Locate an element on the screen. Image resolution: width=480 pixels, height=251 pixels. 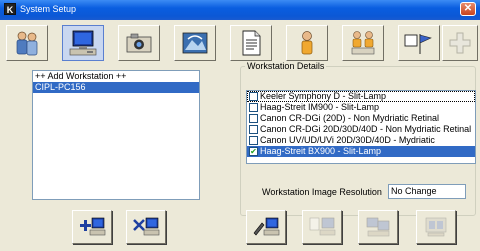
close-button: ✕ is located at coordinates (468, 9).